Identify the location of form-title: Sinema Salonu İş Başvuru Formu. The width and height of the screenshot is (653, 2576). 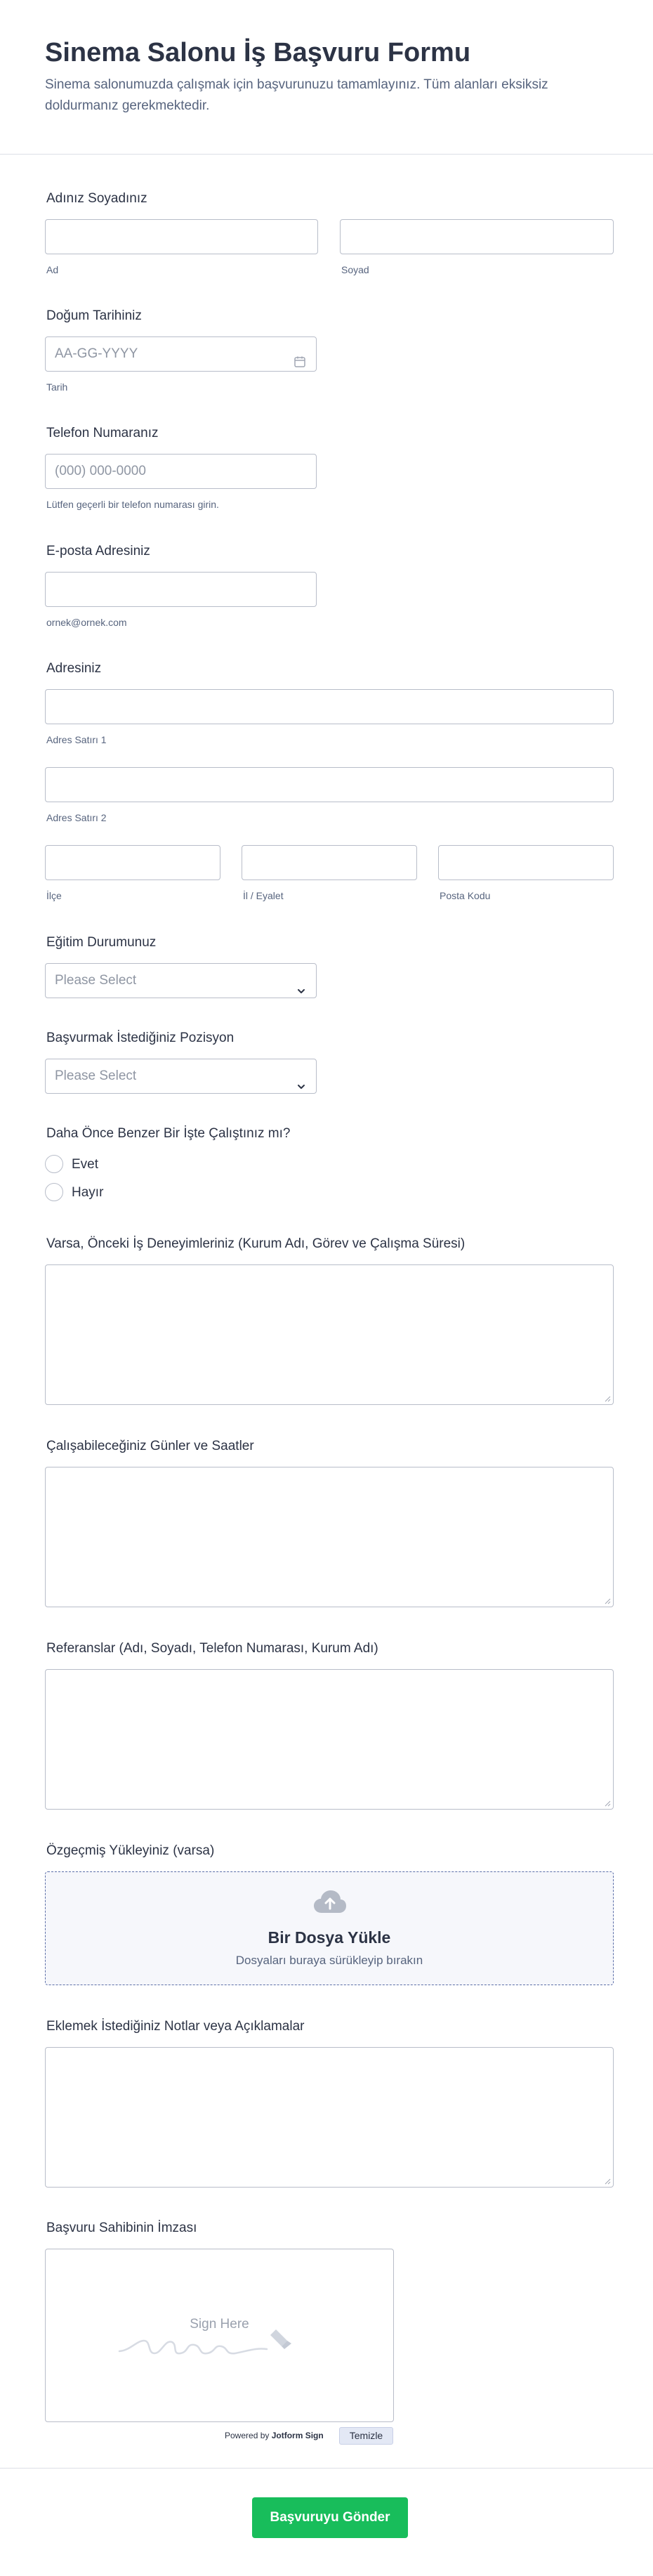
(258, 53).